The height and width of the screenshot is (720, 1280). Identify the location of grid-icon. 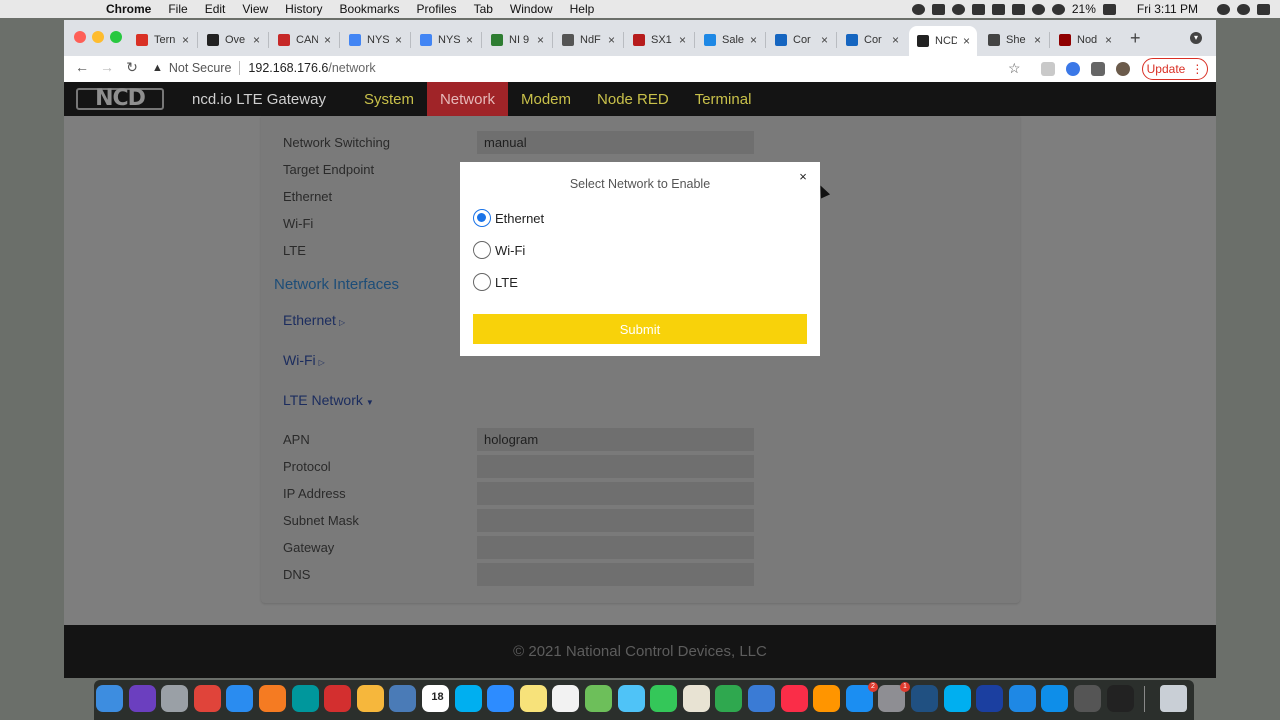
(938, 9).